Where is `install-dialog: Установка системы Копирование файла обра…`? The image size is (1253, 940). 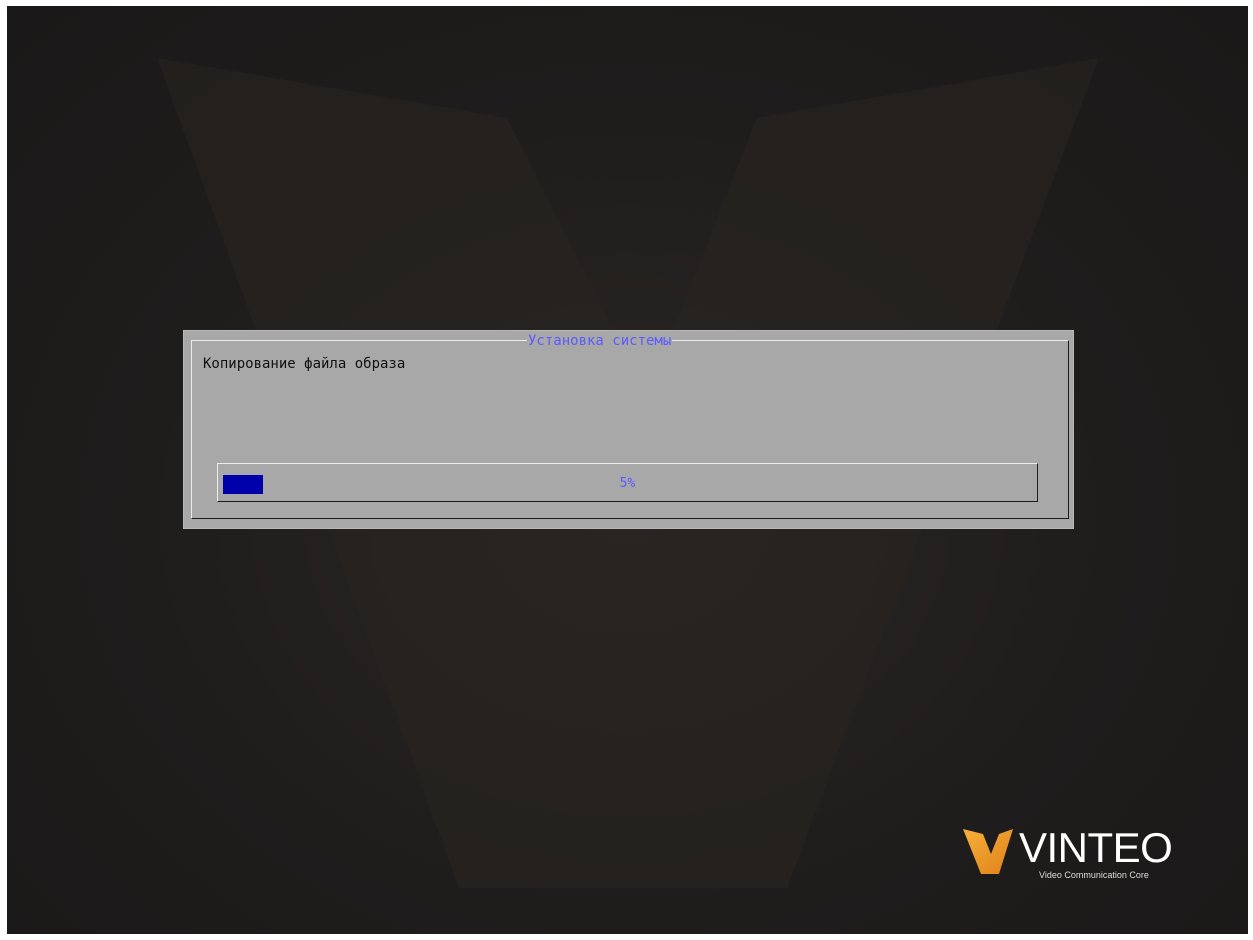
install-dialog: Установка системы Копирование файла обра… is located at coordinates (628, 429).